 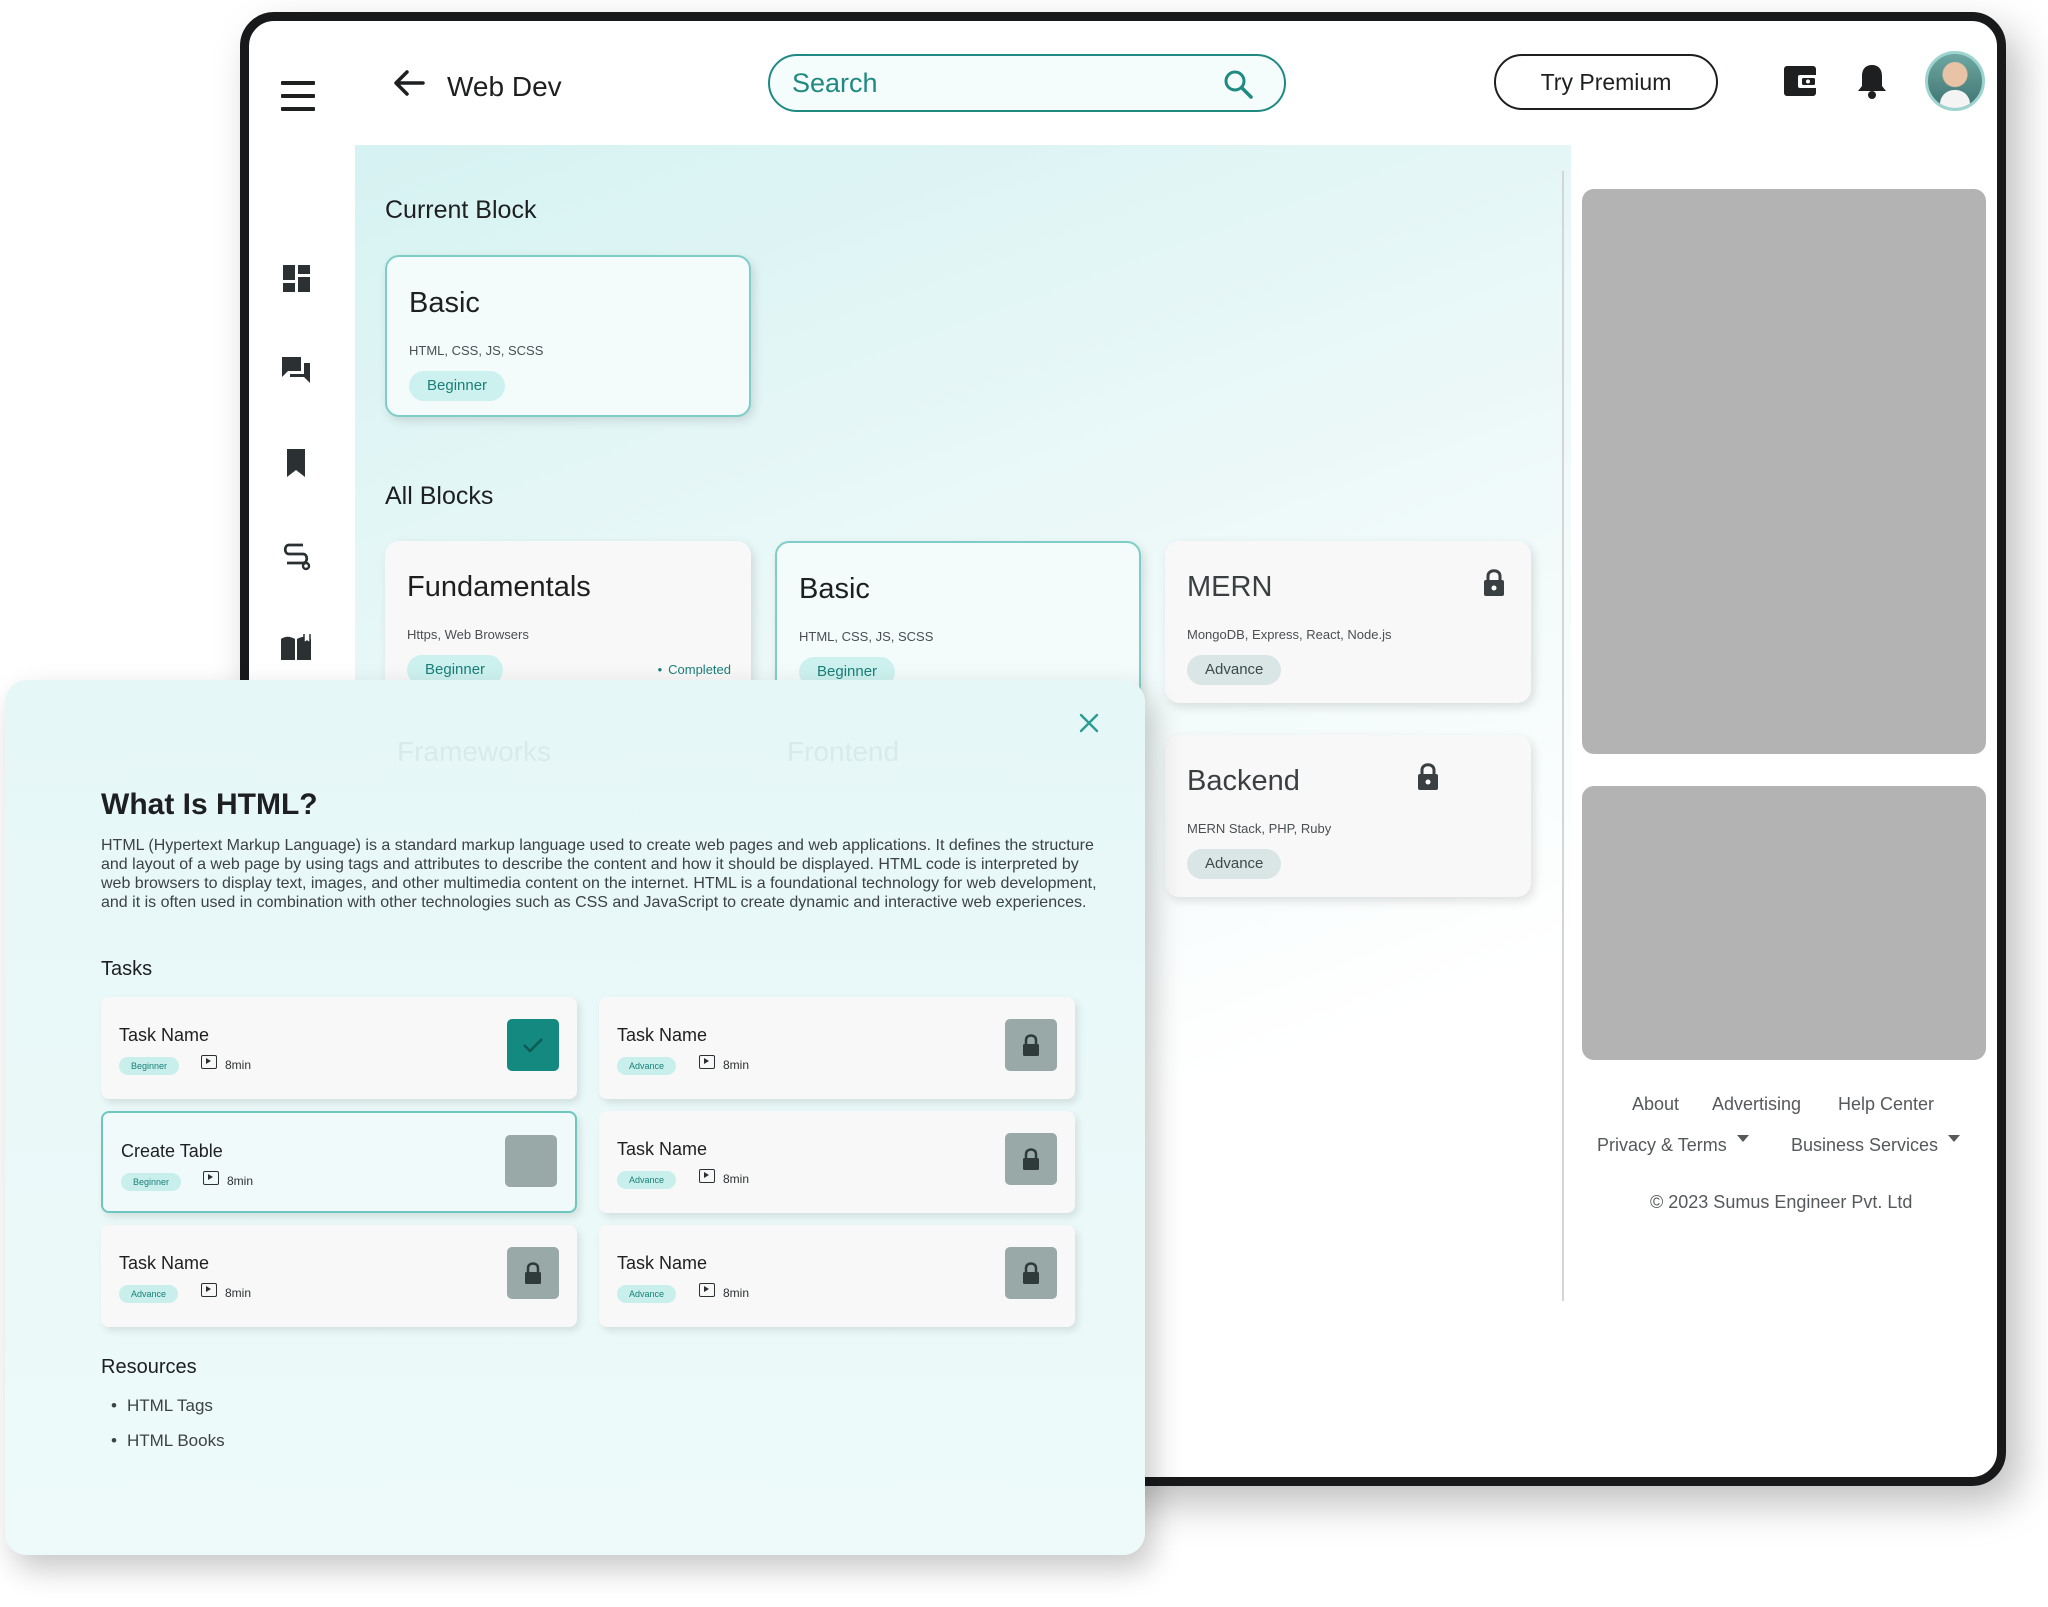 What do you see at coordinates (1756, 1104) in the screenshot?
I see `footer-link-advertising: Advertising` at bounding box center [1756, 1104].